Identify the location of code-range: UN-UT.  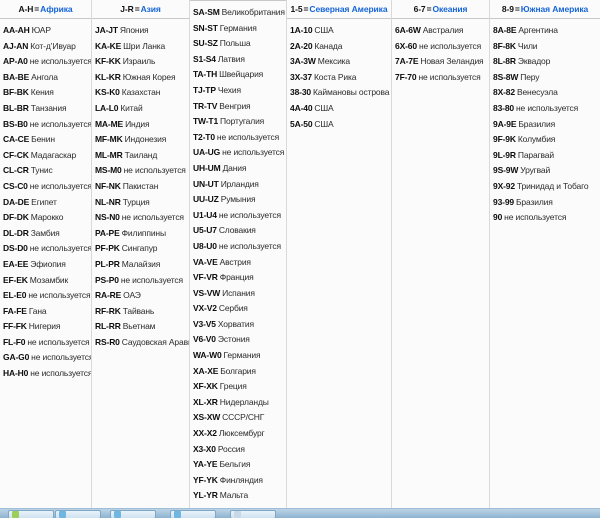
(206, 183).